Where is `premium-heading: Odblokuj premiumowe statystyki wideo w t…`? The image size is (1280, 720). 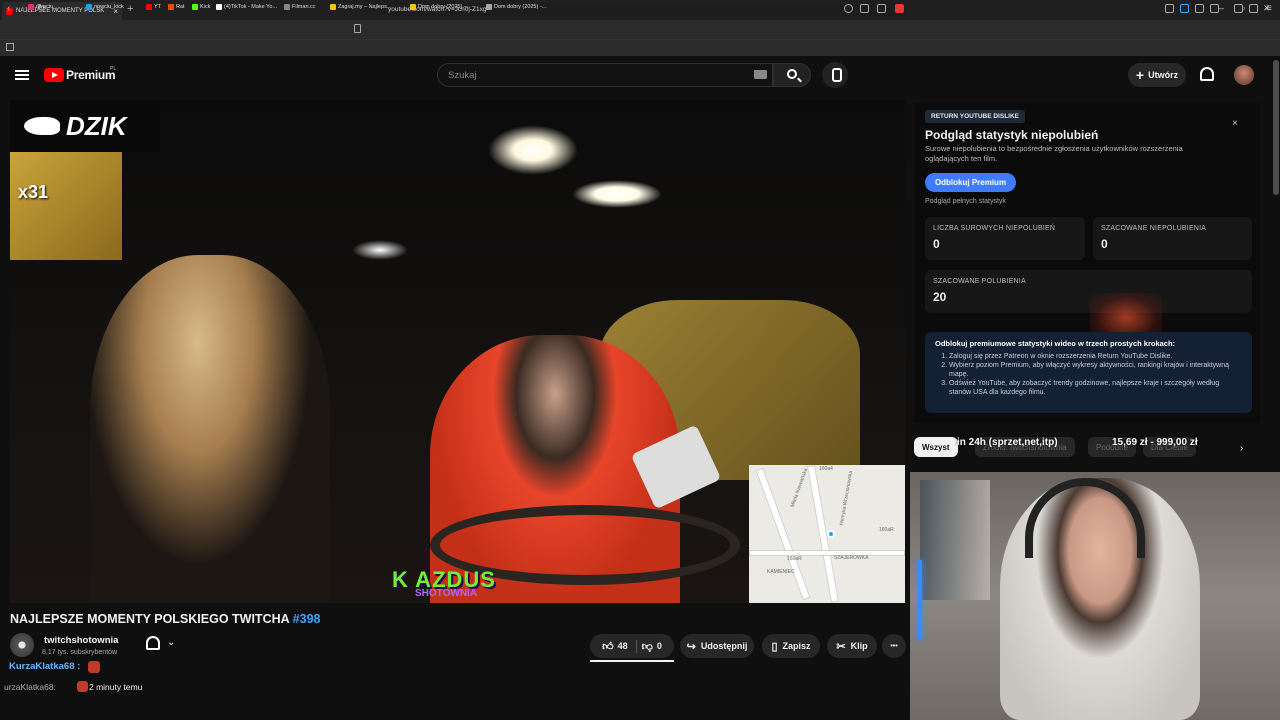 premium-heading: Odblokuj premiumowe statystyki wideo w t… is located at coordinates (1055, 343).